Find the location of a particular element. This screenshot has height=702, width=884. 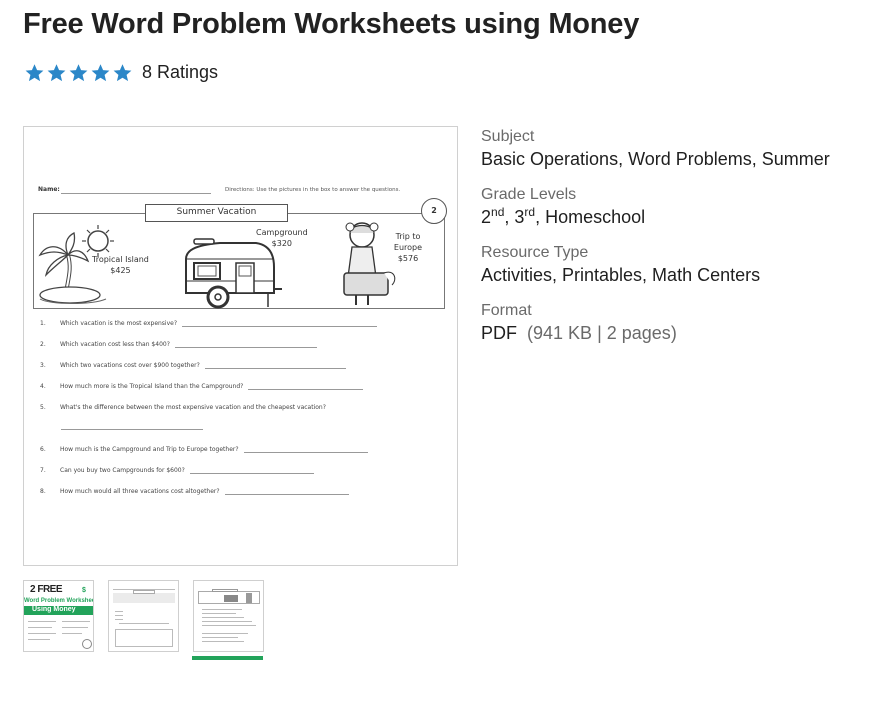

resource-type-value: Activities, Printables, Math Centers is located at coordinates (681, 275).